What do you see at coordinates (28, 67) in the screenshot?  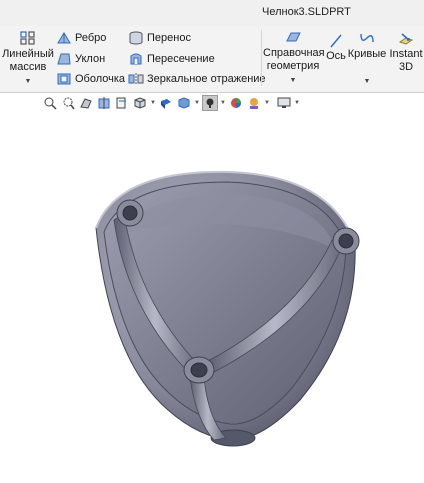 I see `linear-pattern-label-2: массив` at bounding box center [28, 67].